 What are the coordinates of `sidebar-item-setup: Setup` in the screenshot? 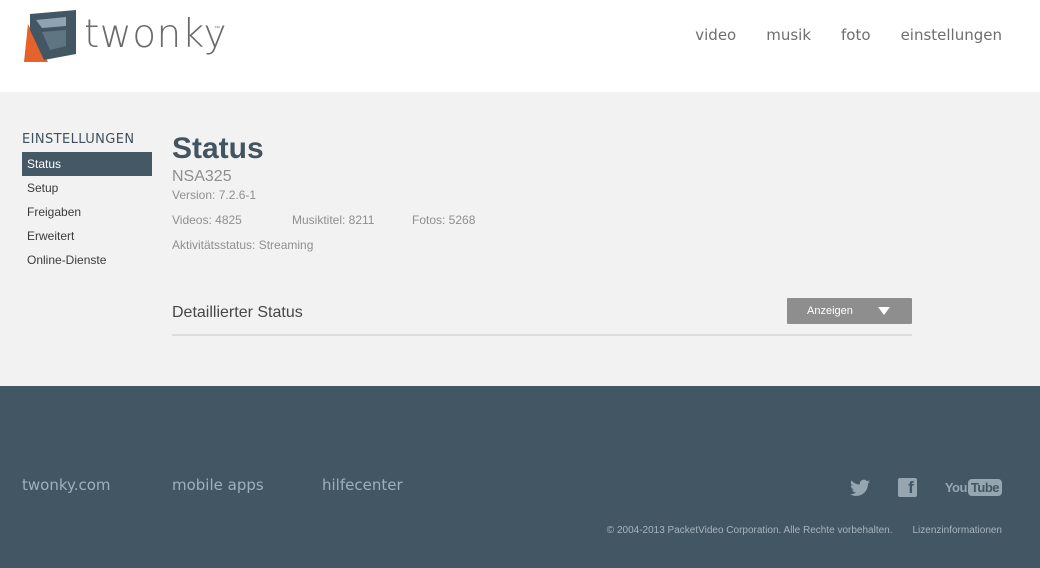 It's located at (87, 188).